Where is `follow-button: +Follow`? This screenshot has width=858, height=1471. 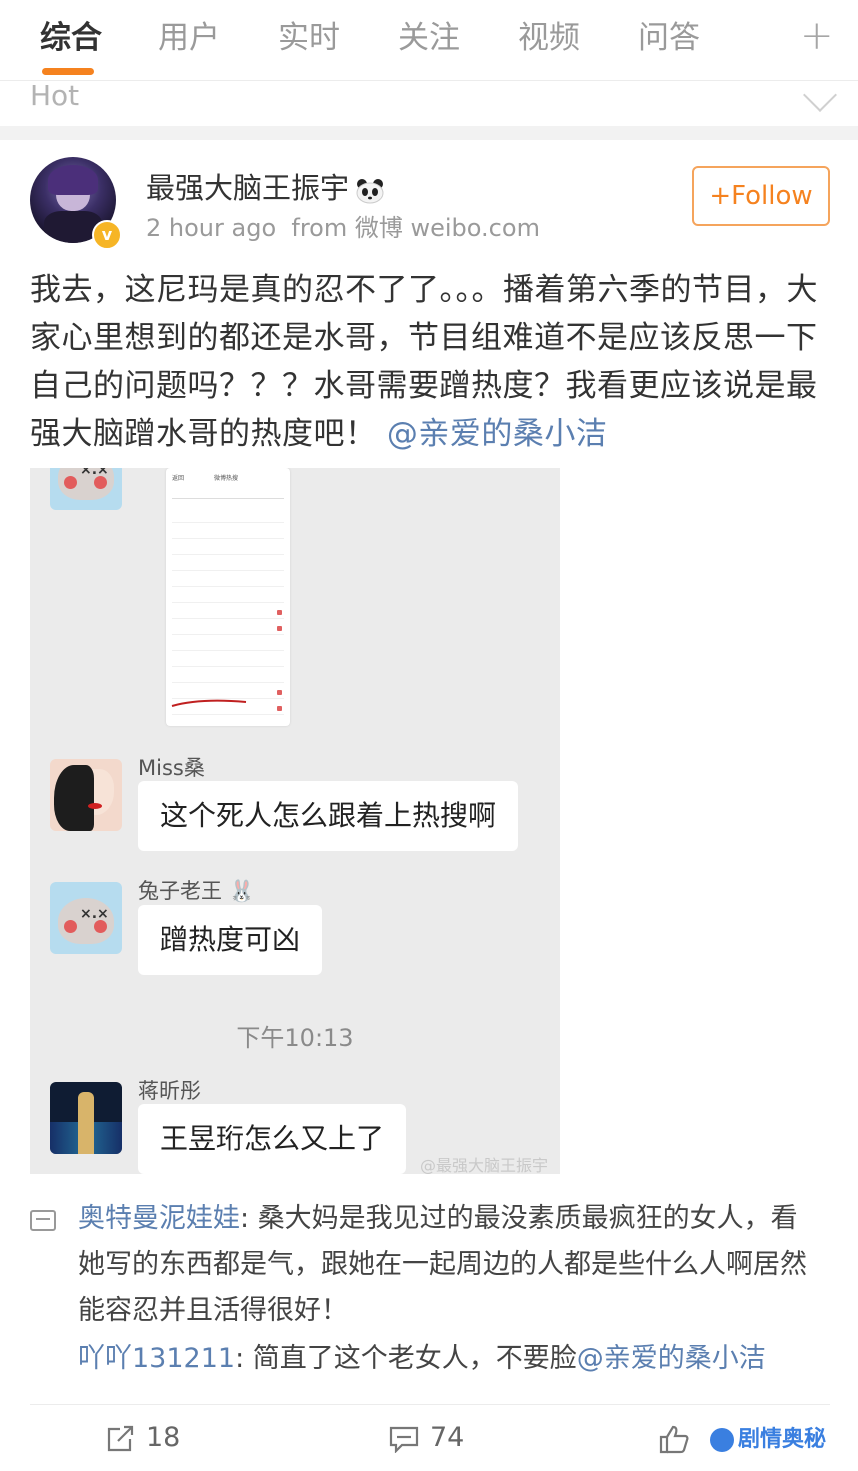
follow-button: +Follow is located at coordinates (761, 196).